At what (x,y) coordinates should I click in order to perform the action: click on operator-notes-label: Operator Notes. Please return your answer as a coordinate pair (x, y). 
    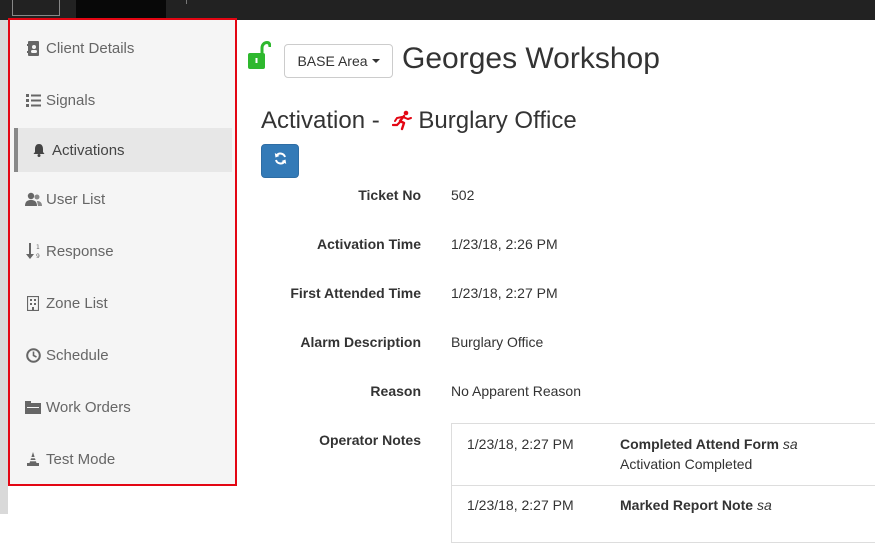
    Looking at the image, I should click on (370, 440).